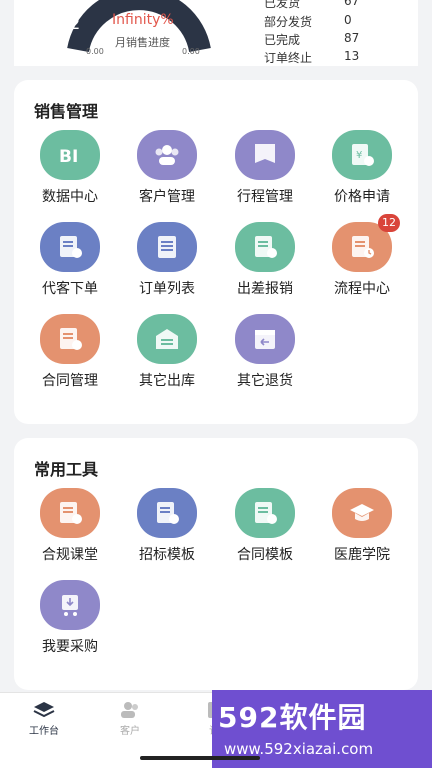 The height and width of the screenshot is (768, 432). What do you see at coordinates (142, 42) in the screenshot?
I see `gauge-label: 月销售进度` at bounding box center [142, 42].